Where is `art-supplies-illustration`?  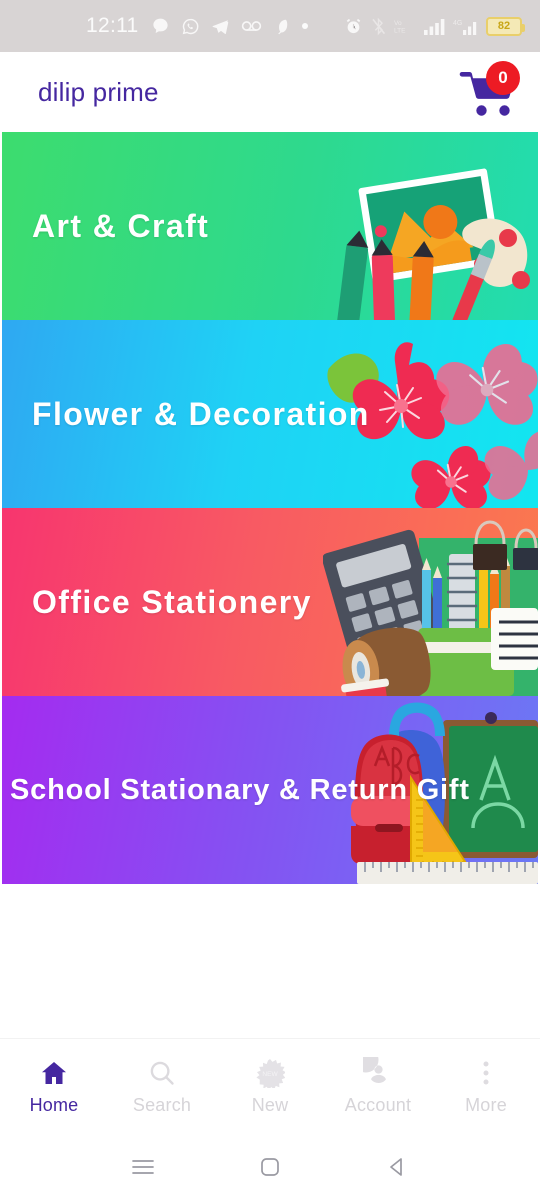
art-supplies-illustration is located at coordinates (433, 244).